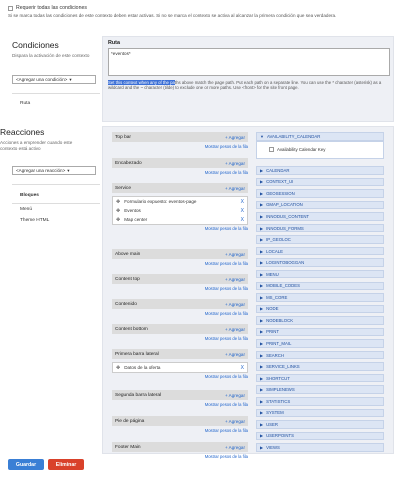 The height and width of the screenshot is (504, 400). Describe the element at coordinates (297, 149) in the screenshot. I see `block-option: Availability Calendar Key` at that location.